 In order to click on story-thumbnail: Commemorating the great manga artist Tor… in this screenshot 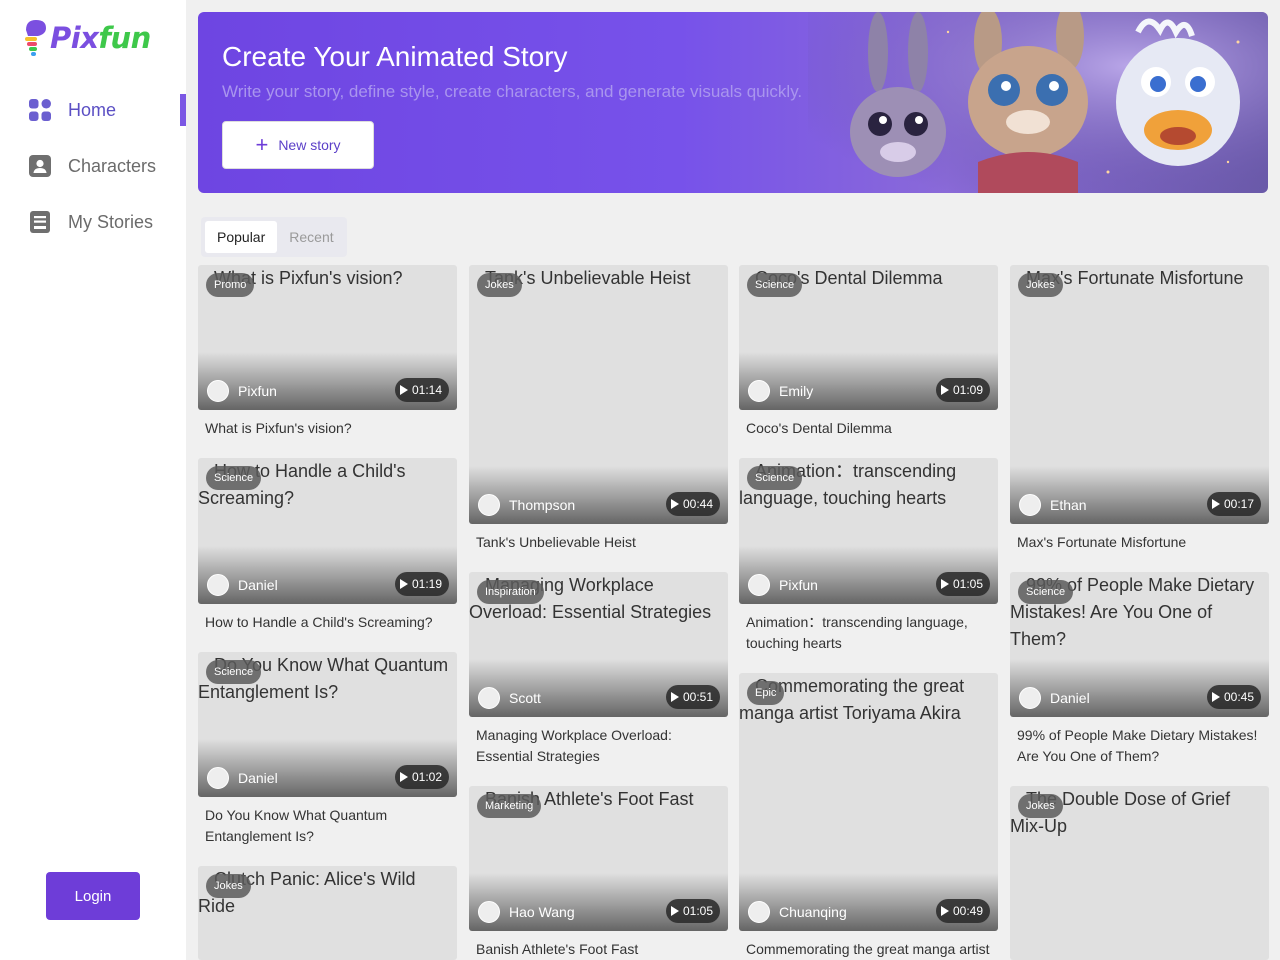, I will do `click(868, 802)`.